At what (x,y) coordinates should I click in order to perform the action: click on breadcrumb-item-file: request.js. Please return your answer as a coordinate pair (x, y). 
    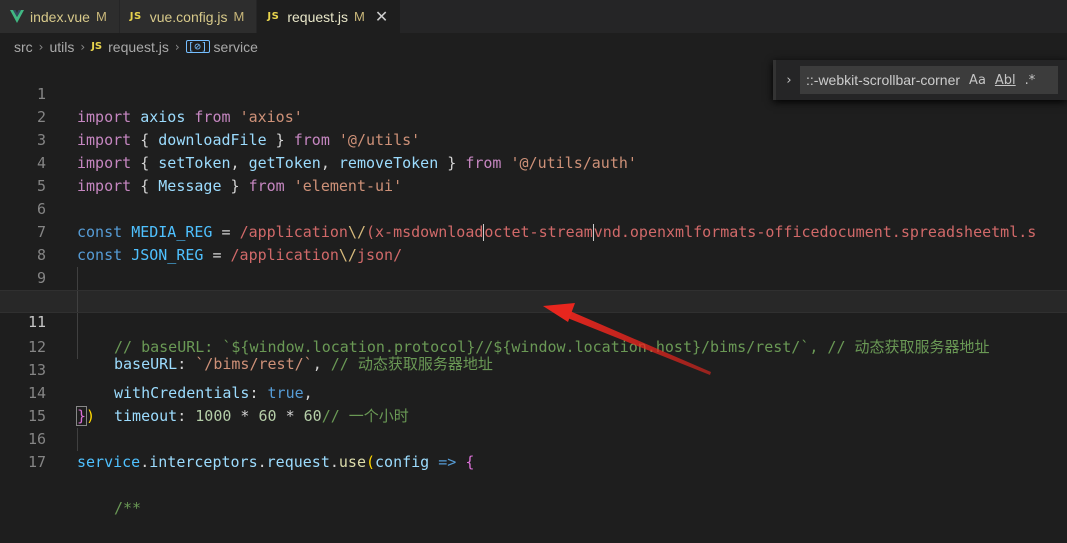
    Looking at the image, I should click on (138, 47).